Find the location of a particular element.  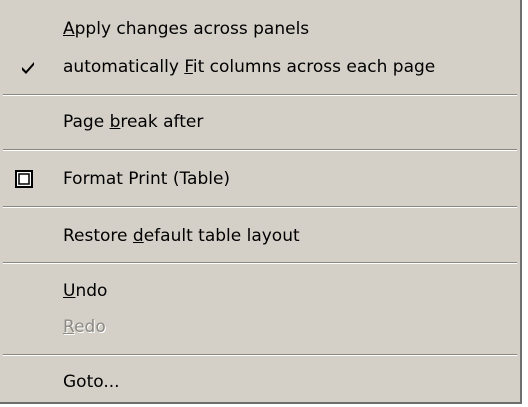

menu-item-label: Restore default table layout is located at coordinates (181, 236).